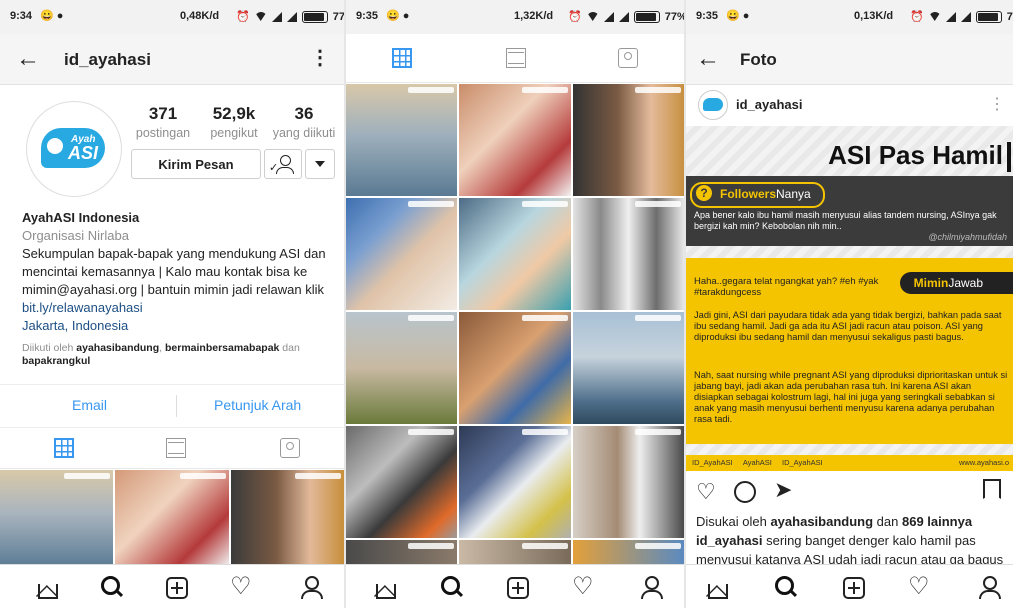 This screenshot has height=608, width=1013. I want to click on profile-name: AyahASI Indonesia, so click(81, 217).